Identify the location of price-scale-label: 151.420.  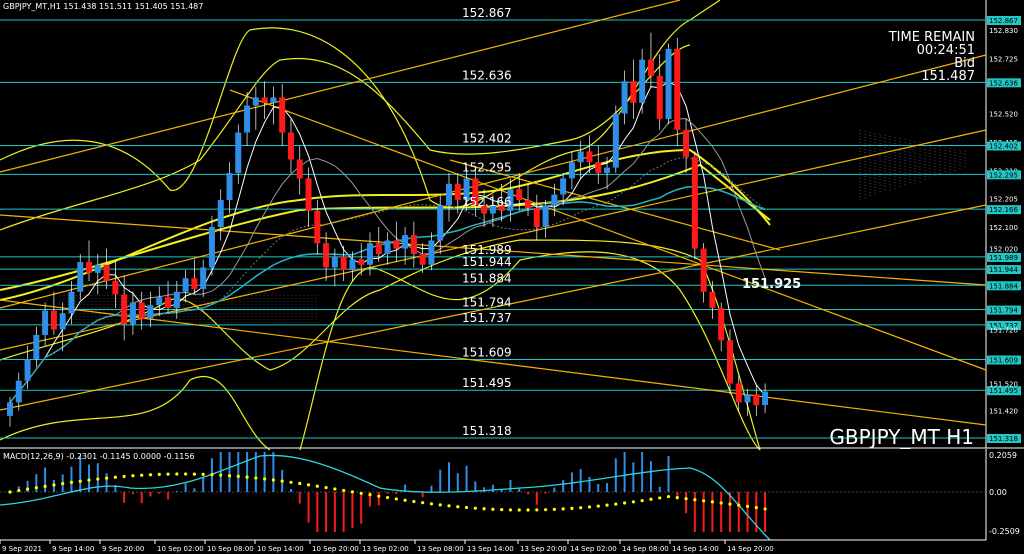
(1003, 411).